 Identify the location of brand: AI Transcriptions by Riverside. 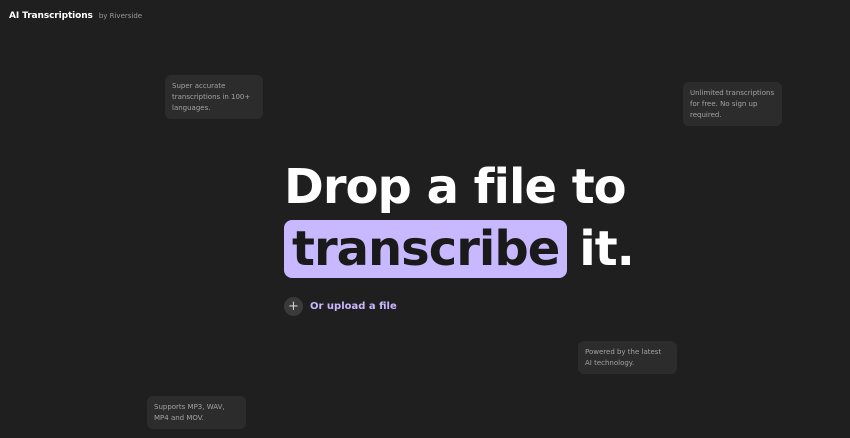
(75, 16).